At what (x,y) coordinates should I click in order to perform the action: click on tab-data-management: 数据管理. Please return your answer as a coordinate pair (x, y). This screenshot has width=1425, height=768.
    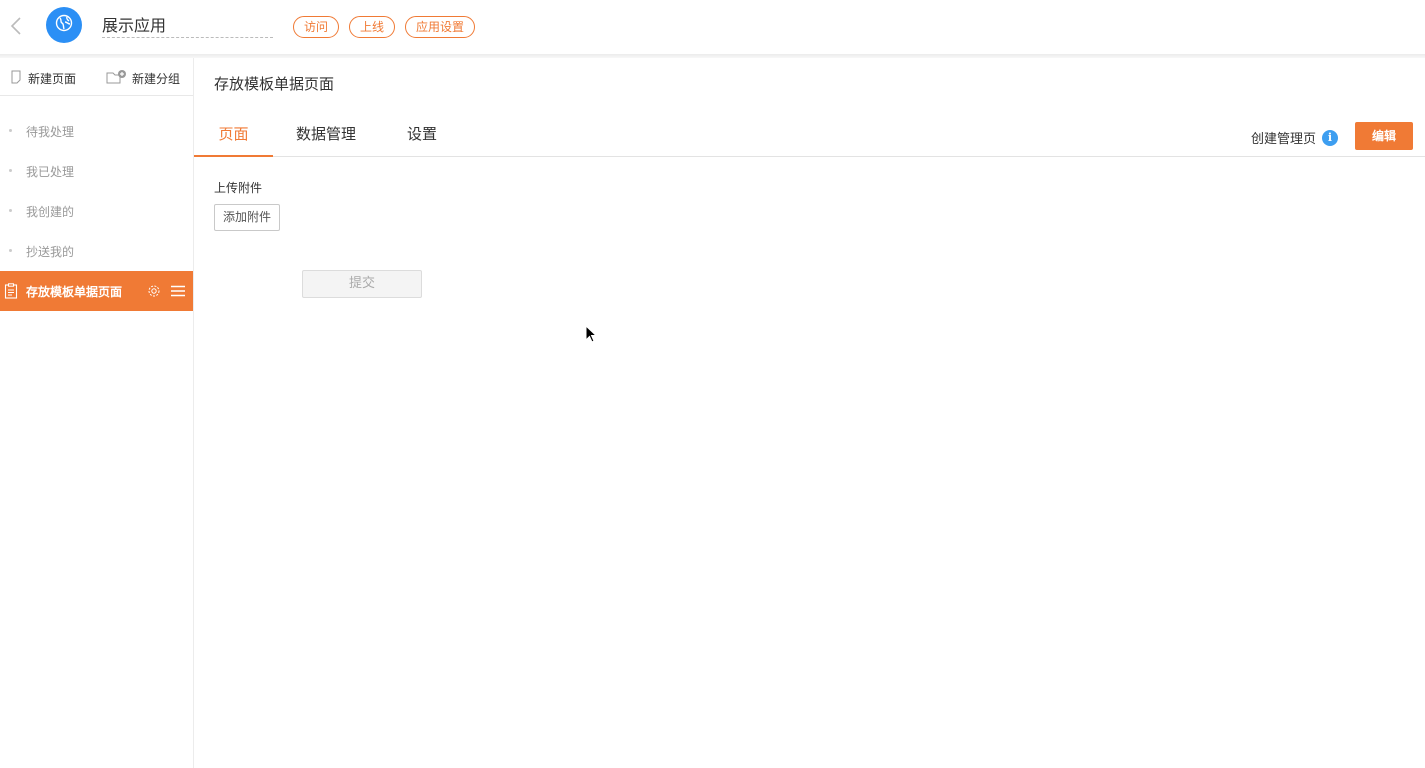
    Looking at the image, I should click on (326, 136).